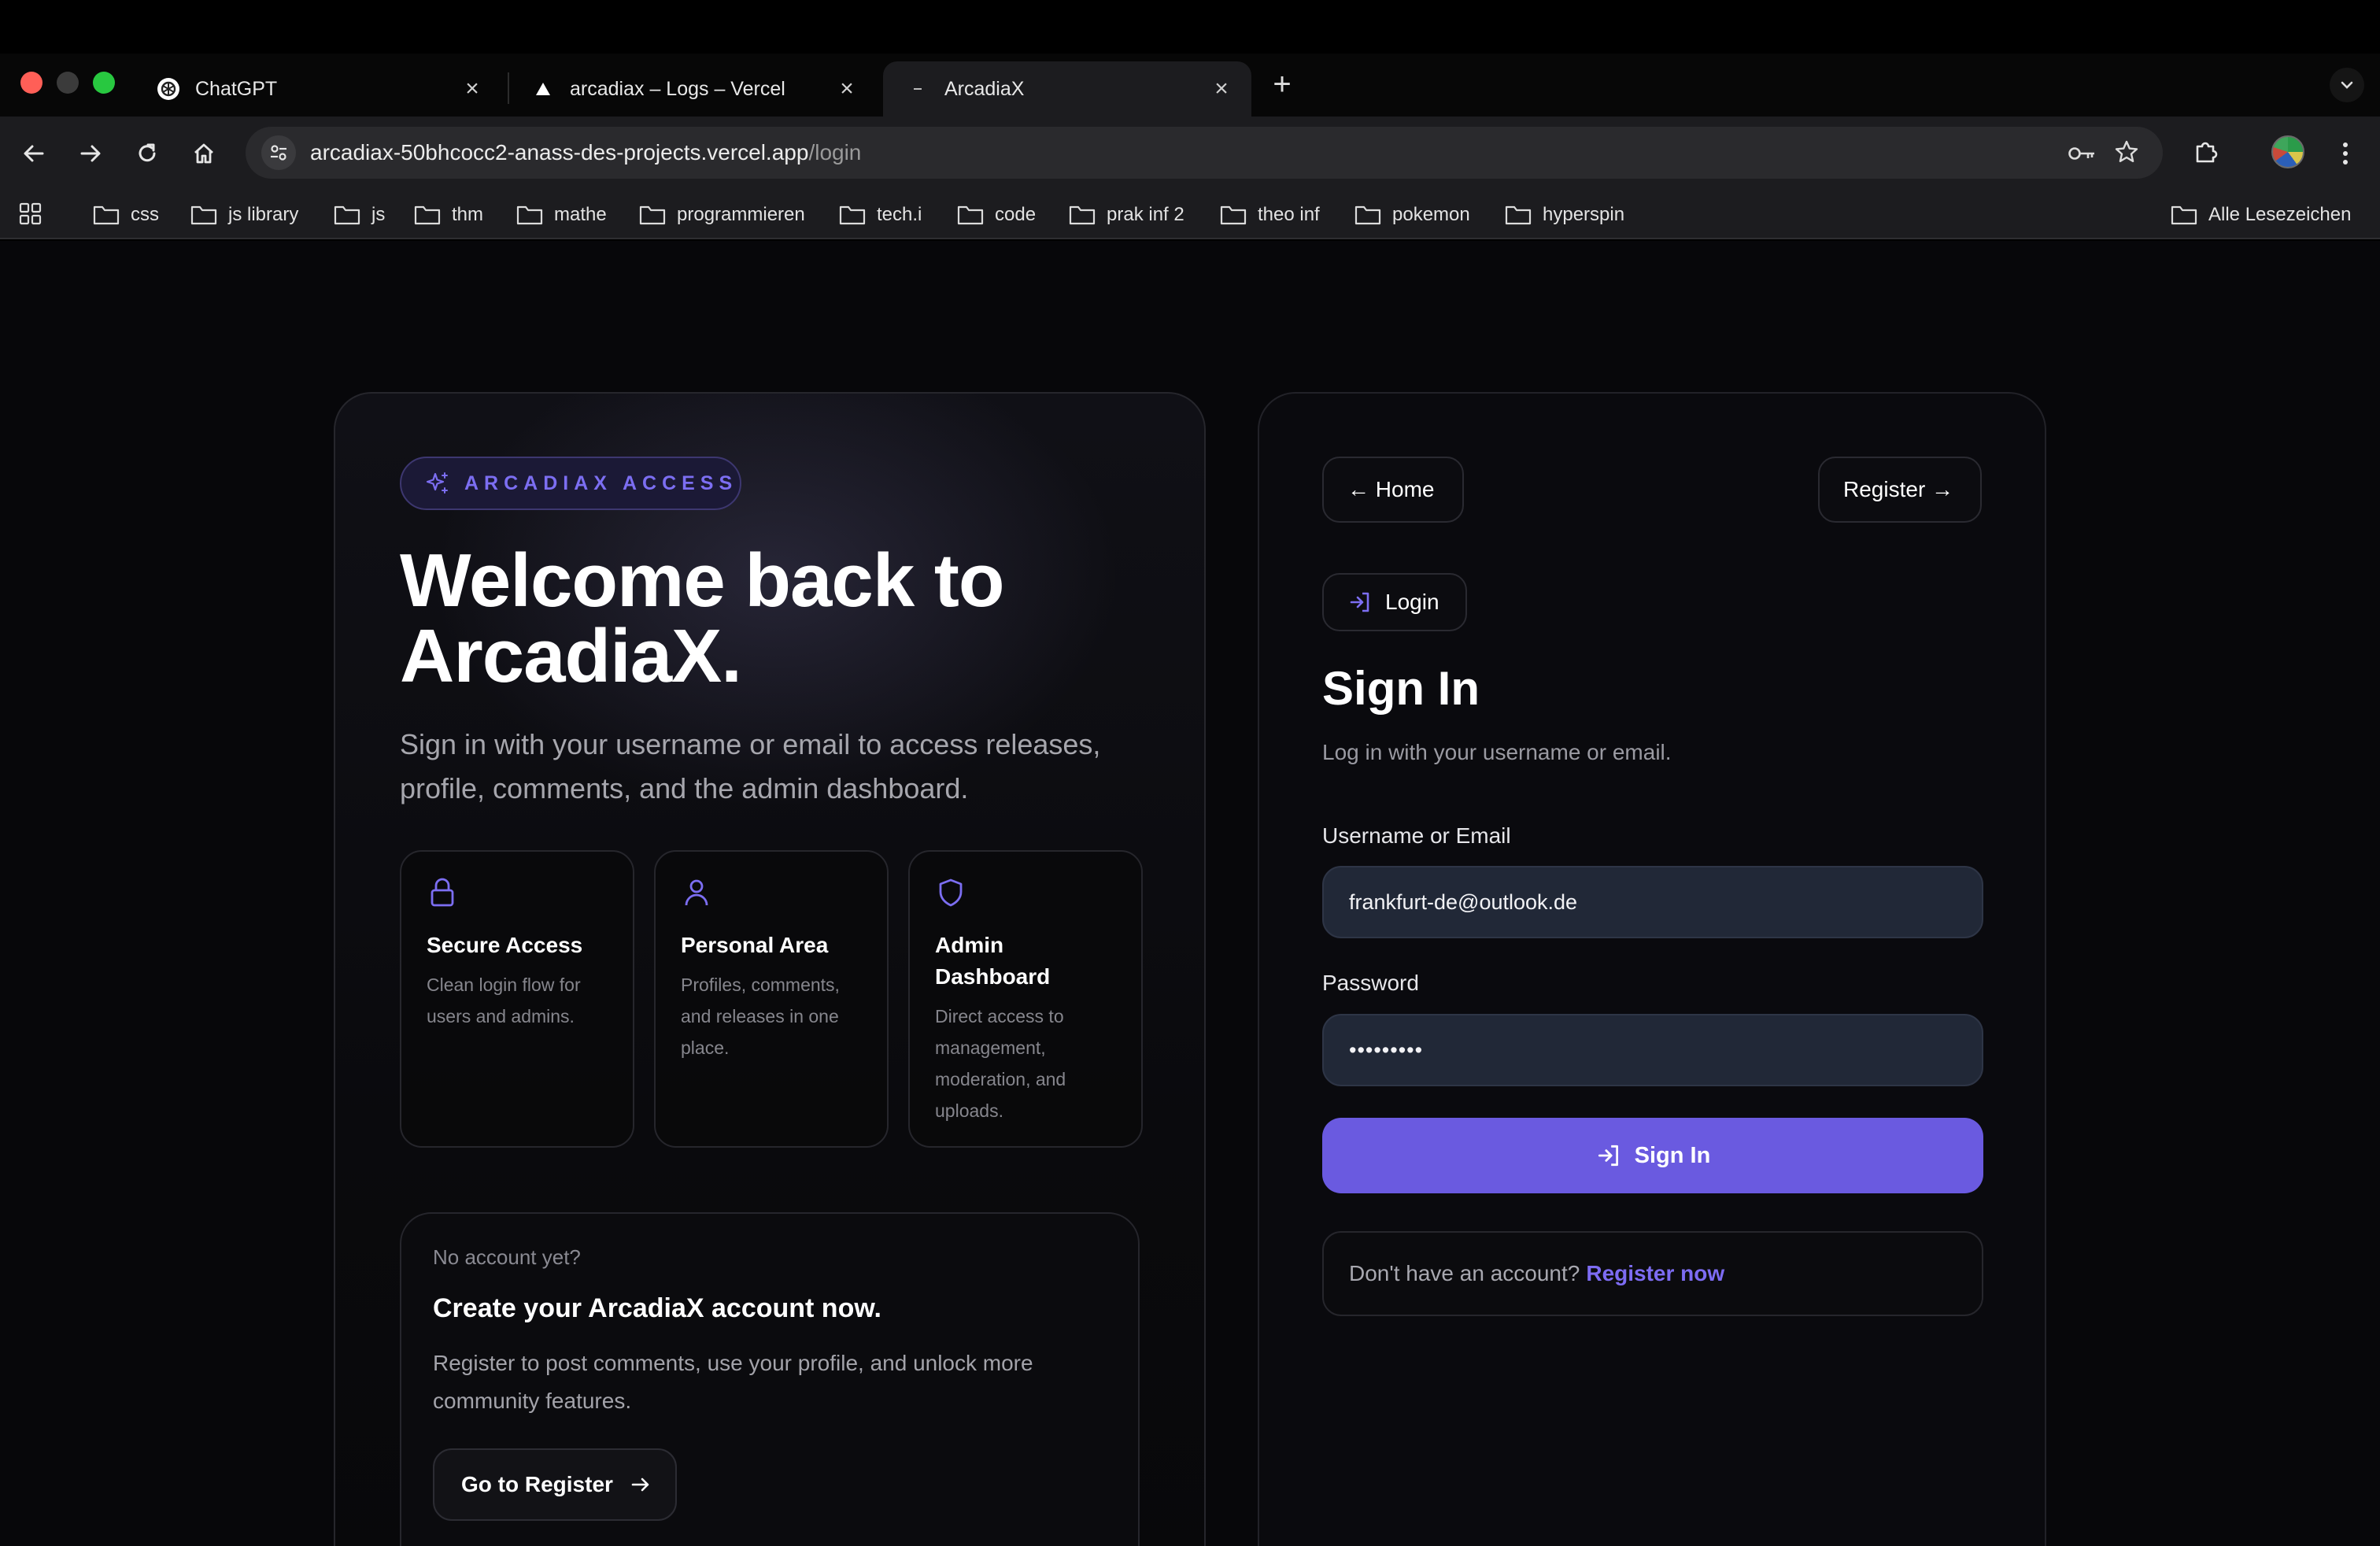 The height and width of the screenshot is (1546, 2380). What do you see at coordinates (104, 83) in the screenshot?
I see `maximize-window-button` at bounding box center [104, 83].